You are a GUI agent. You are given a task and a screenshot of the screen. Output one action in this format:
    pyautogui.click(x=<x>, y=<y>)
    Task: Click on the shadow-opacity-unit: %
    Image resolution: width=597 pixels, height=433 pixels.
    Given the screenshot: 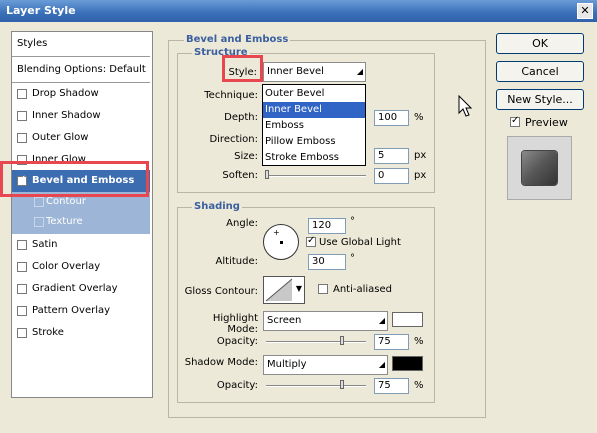 What is the action you would take?
    pyautogui.click(x=419, y=385)
    